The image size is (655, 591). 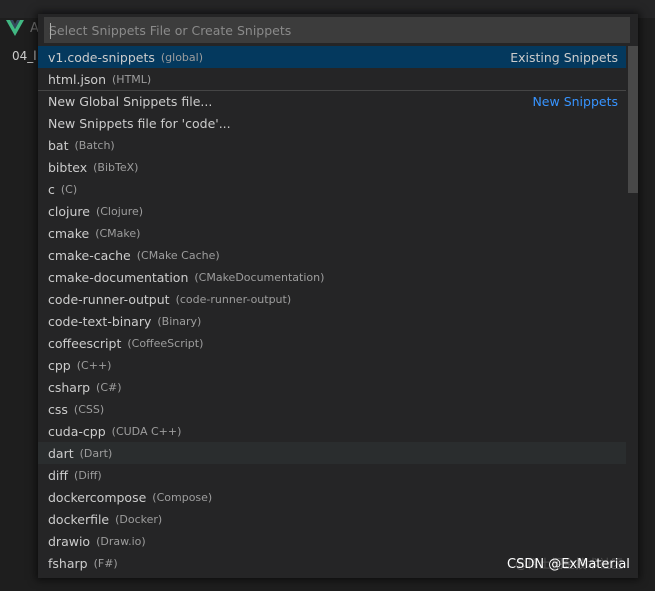 What do you see at coordinates (85, 343) in the screenshot?
I see `quick-pick-item-label: coffeescript` at bounding box center [85, 343].